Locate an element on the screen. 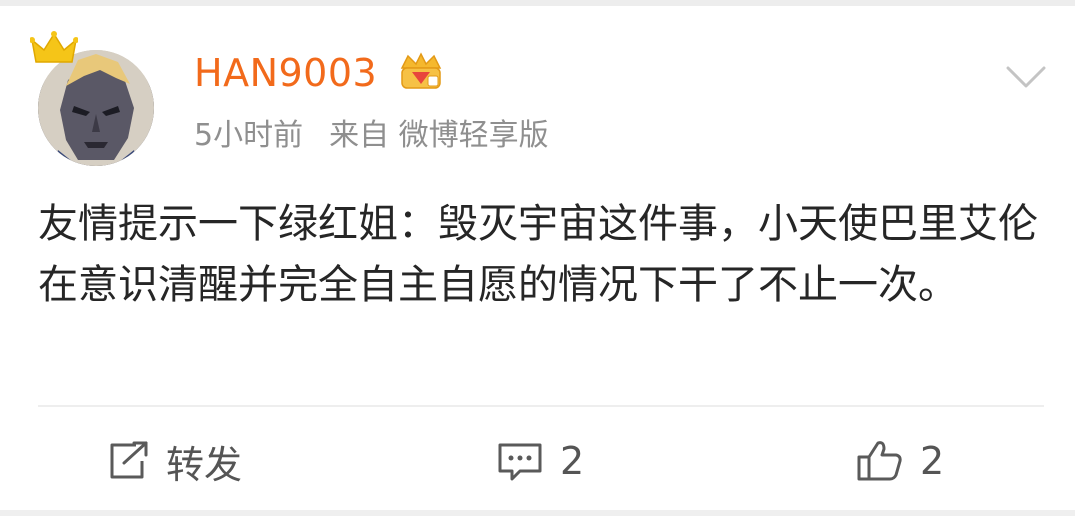 This screenshot has width=1075, height=516. thumbs-up-icon is located at coordinates (879, 461).